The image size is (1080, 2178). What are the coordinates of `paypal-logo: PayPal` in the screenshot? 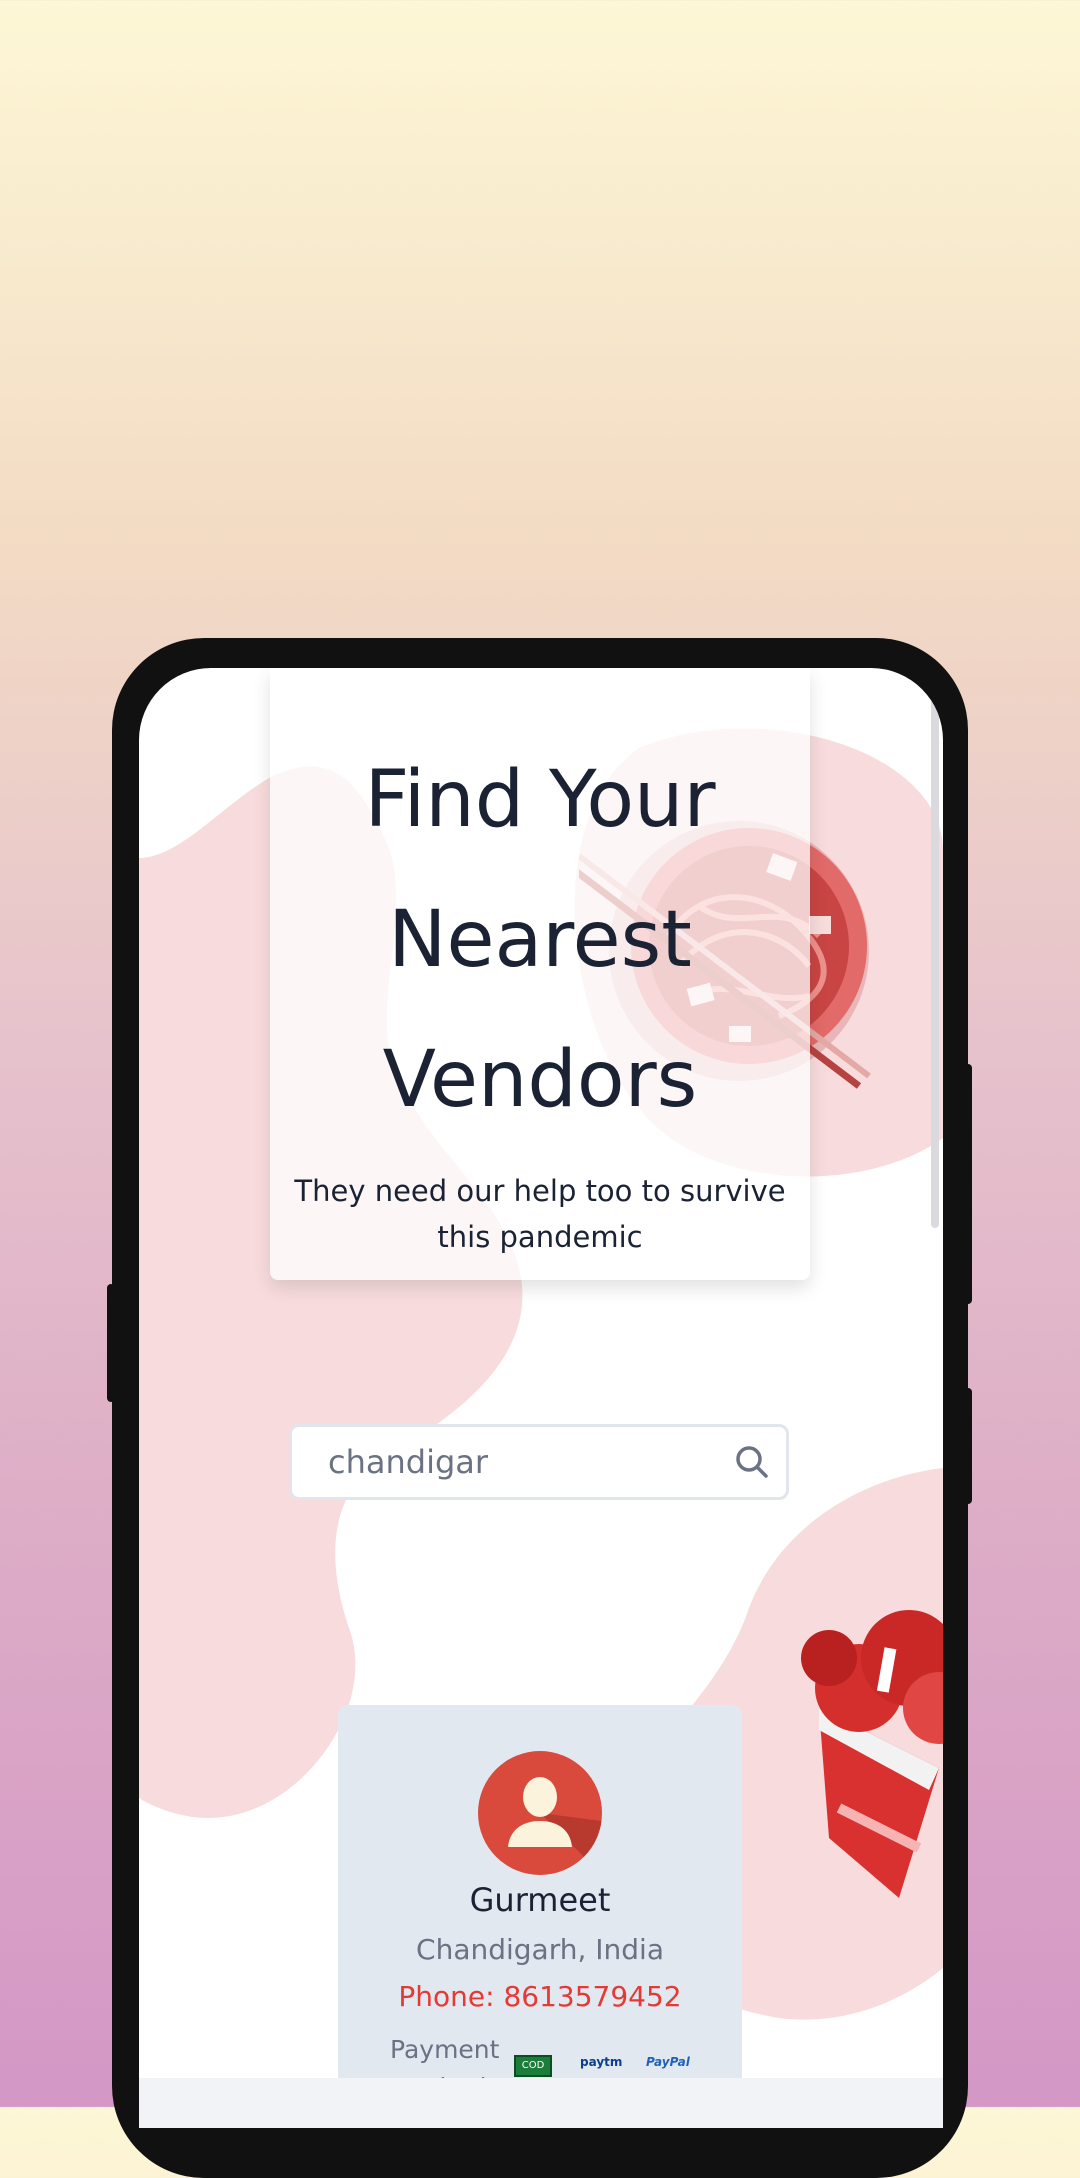 It's located at (668, 2062).